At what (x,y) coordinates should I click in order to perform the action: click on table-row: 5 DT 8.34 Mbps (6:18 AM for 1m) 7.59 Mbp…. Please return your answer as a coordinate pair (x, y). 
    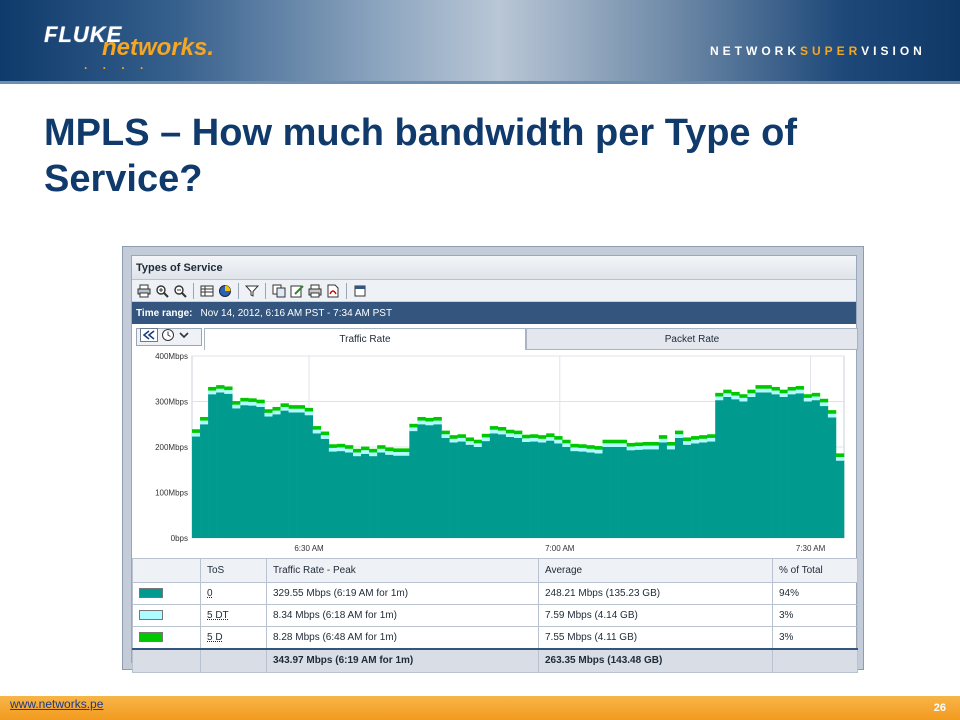
    Looking at the image, I should click on (495, 615).